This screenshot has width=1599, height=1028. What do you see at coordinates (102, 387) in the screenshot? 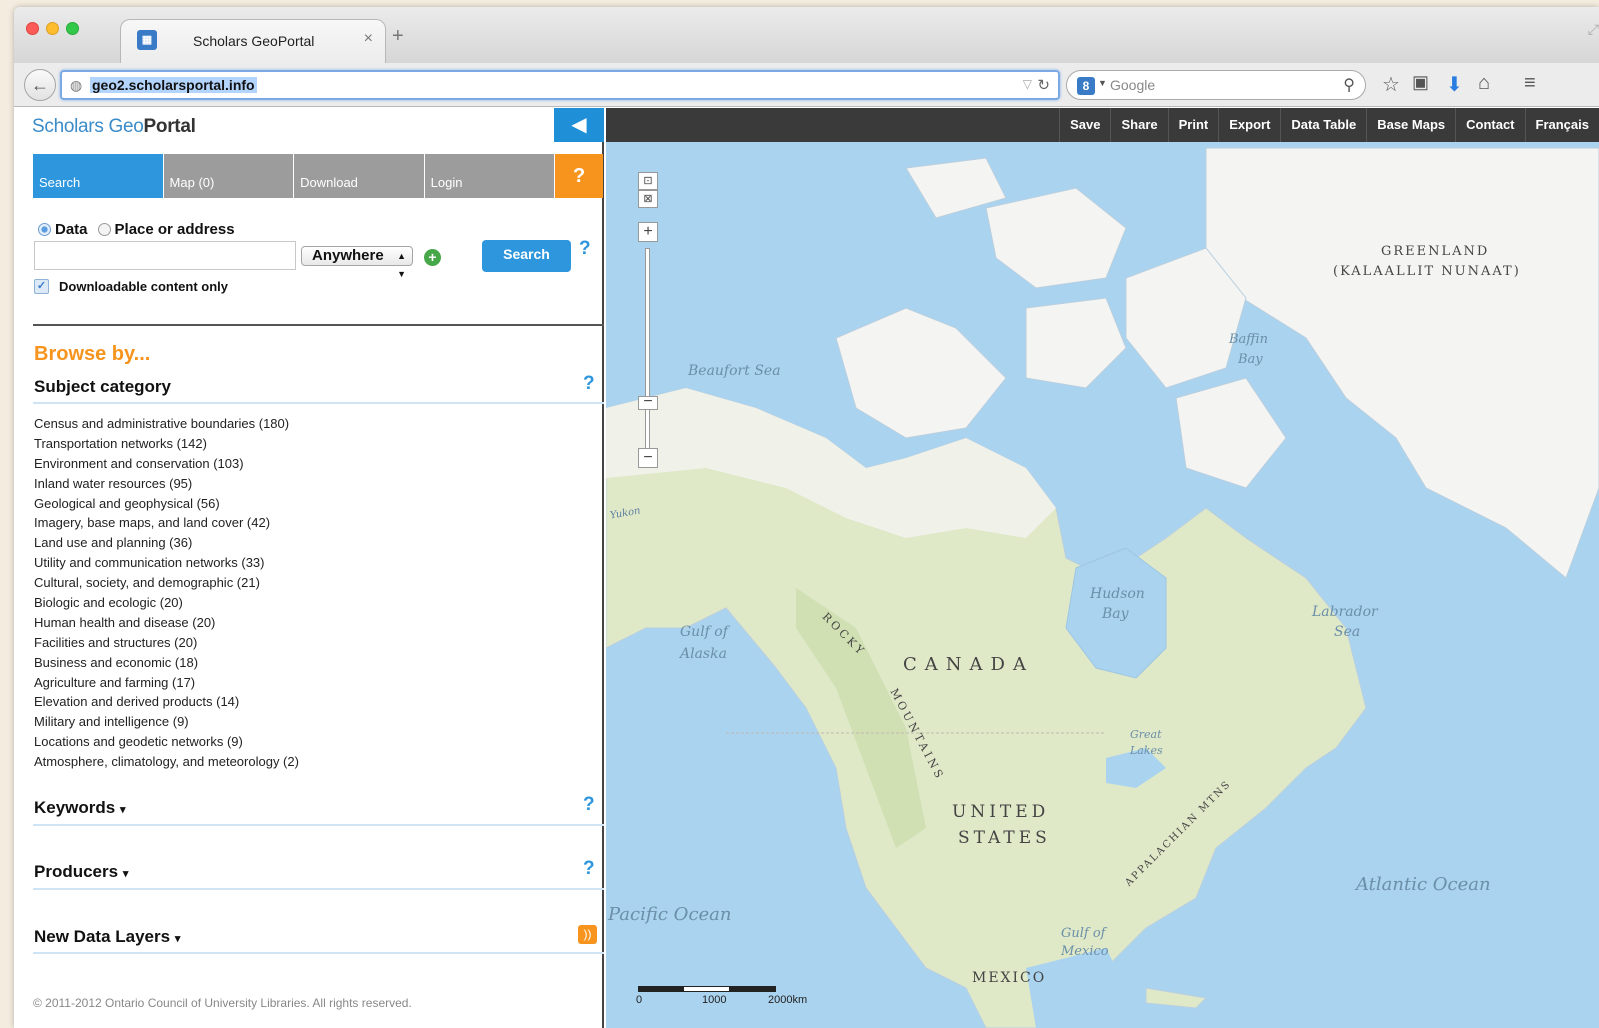
I see `subject-category-heading: Subject category` at bounding box center [102, 387].